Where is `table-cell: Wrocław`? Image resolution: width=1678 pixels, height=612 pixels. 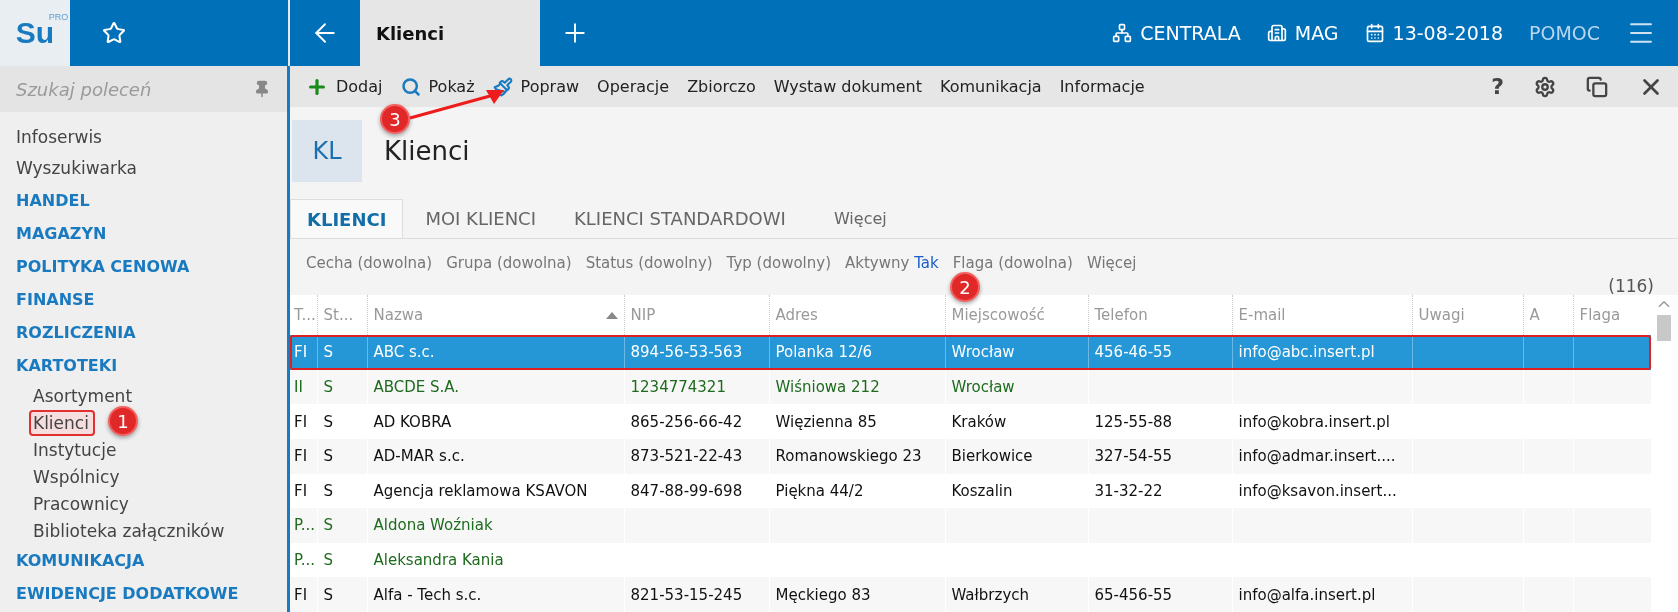 table-cell: Wrocław is located at coordinates (1016, 387).